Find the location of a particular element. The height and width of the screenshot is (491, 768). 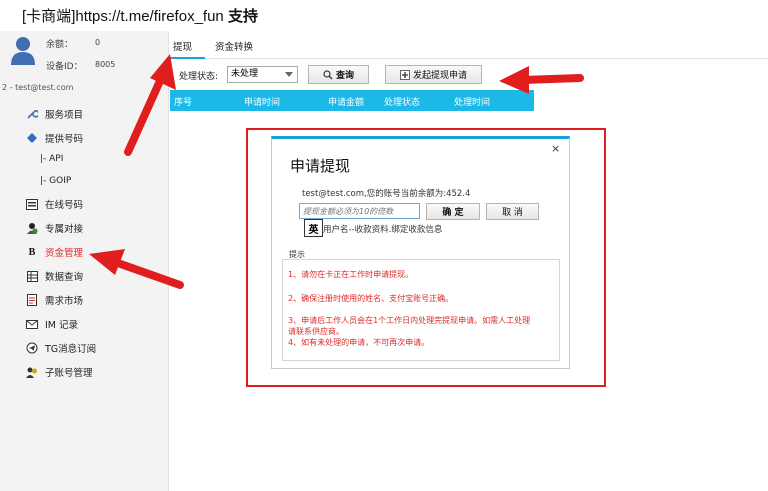

close-icon: × is located at coordinates (555, 148).